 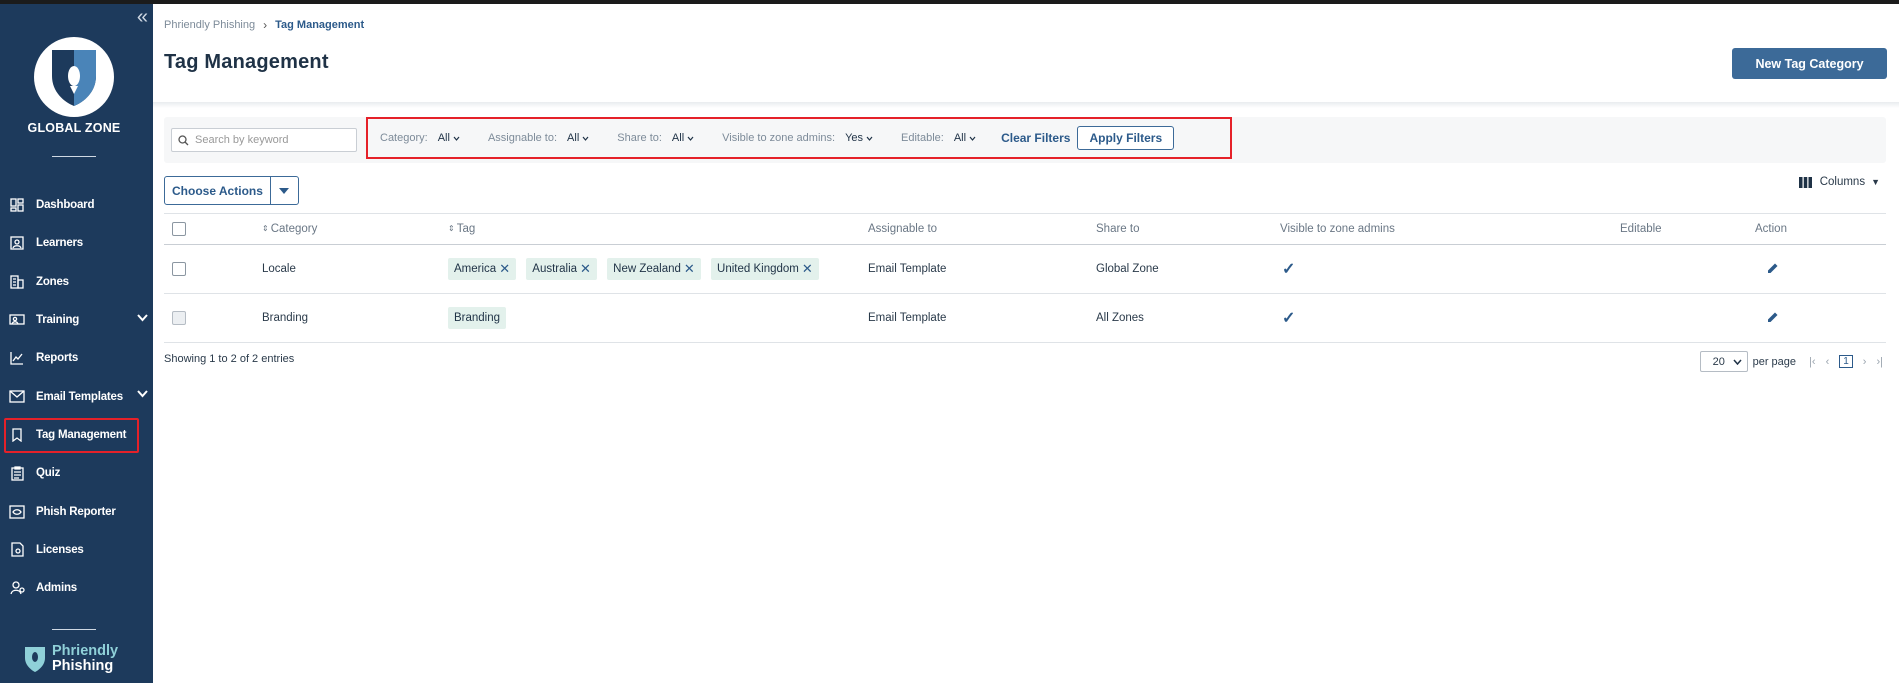 I want to click on clear-filters-button: Clear Filters, so click(x=1035, y=138).